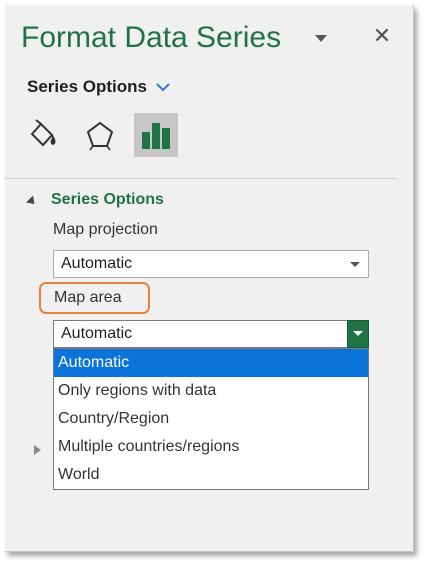  I want to click on expanded-triangle-icon, so click(32, 201).